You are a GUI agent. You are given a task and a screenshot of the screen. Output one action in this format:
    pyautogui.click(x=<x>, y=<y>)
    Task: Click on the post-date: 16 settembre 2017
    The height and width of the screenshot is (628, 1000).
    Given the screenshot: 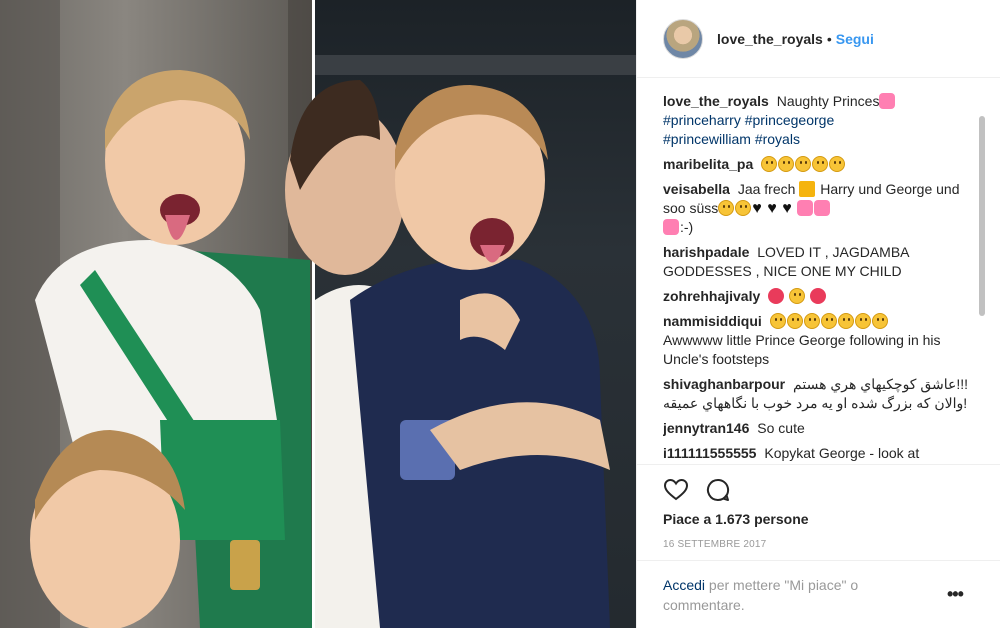 What is the action you would take?
    pyautogui.click(x=714, y=544)
    